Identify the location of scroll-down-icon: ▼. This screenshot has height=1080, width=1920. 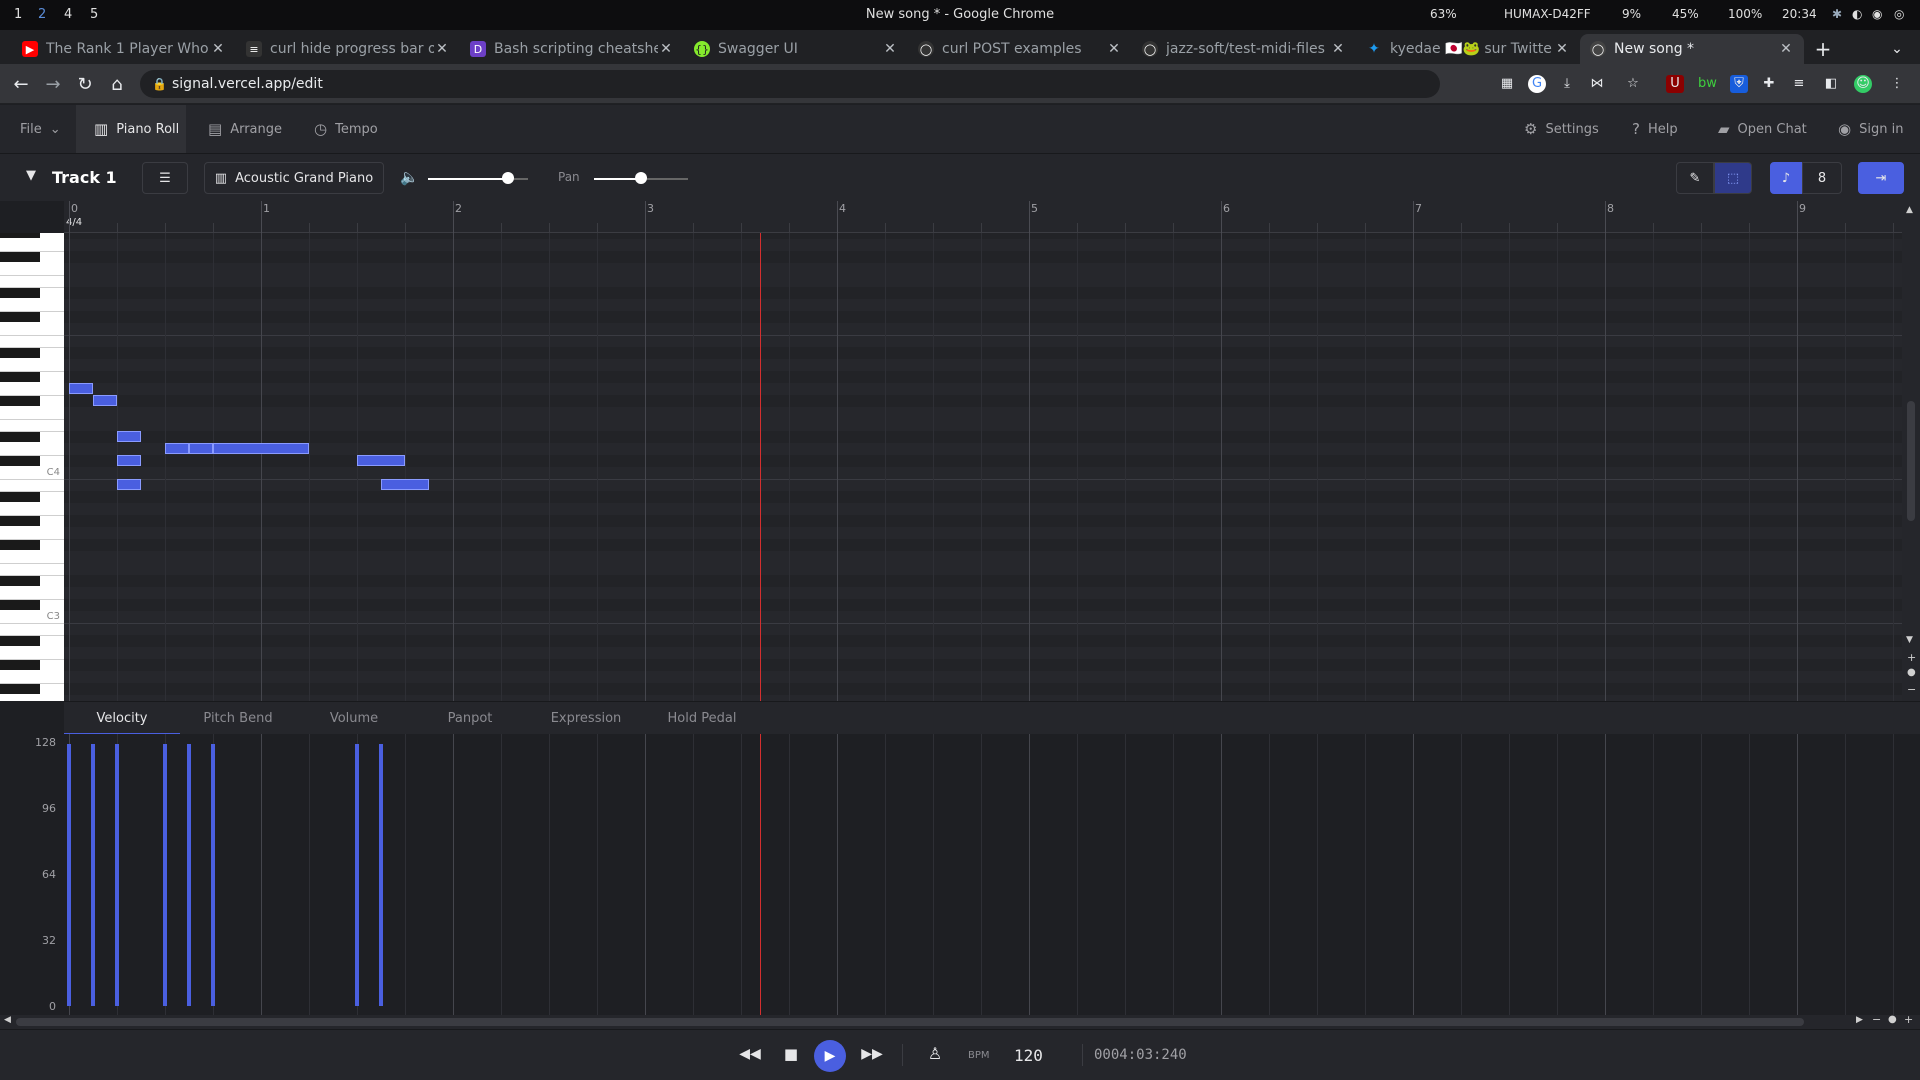
(1909, 640).